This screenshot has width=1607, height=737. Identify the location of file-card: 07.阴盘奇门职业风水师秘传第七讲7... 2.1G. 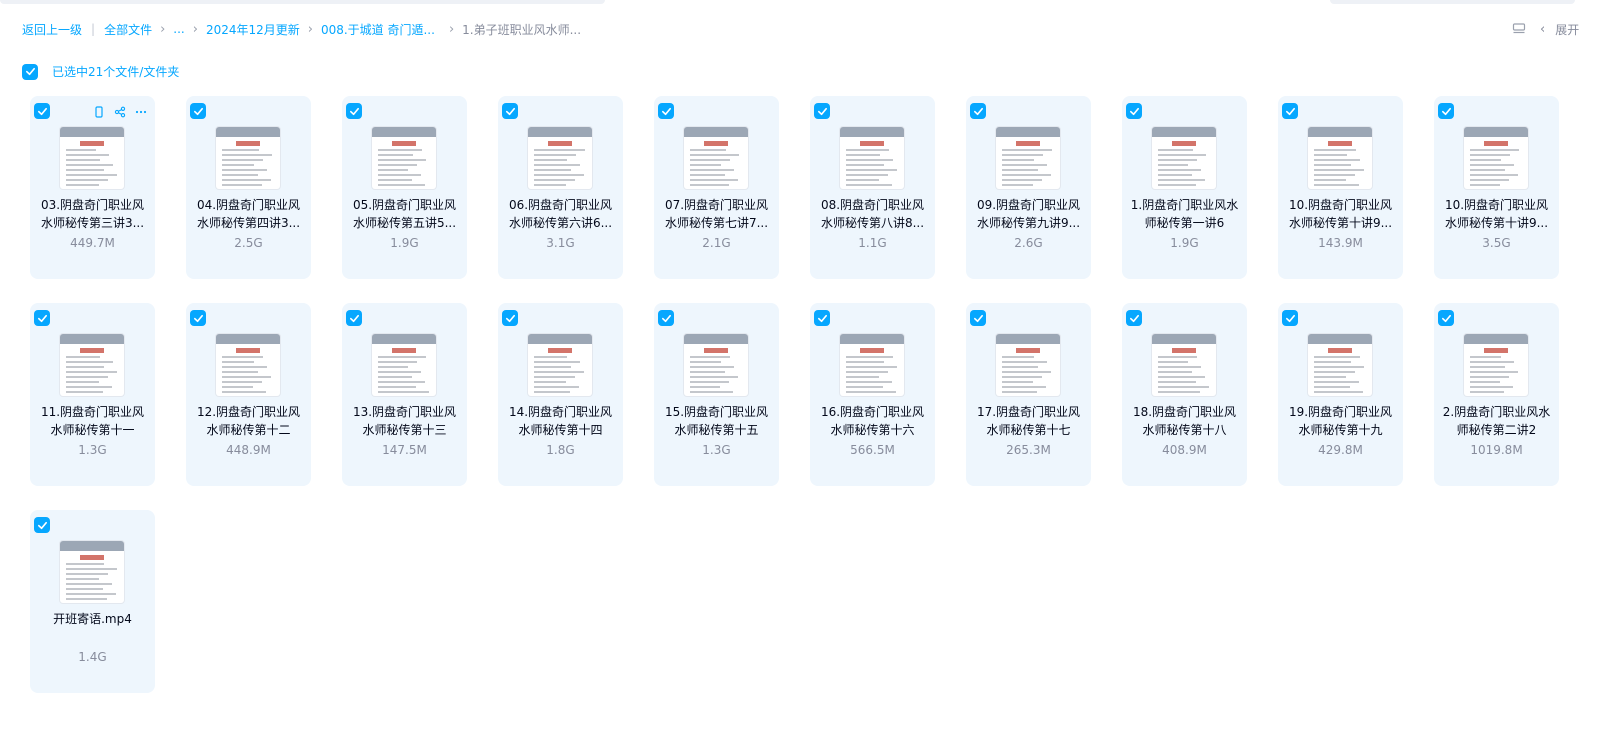
(716, 187).